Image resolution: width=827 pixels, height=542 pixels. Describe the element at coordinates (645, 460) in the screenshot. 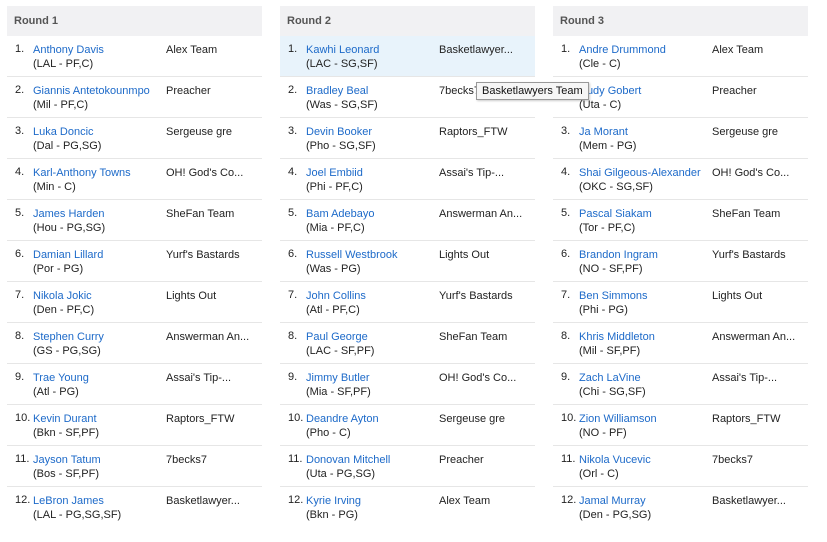

I see `player-name-link: Nikola Vucevic` at that location.